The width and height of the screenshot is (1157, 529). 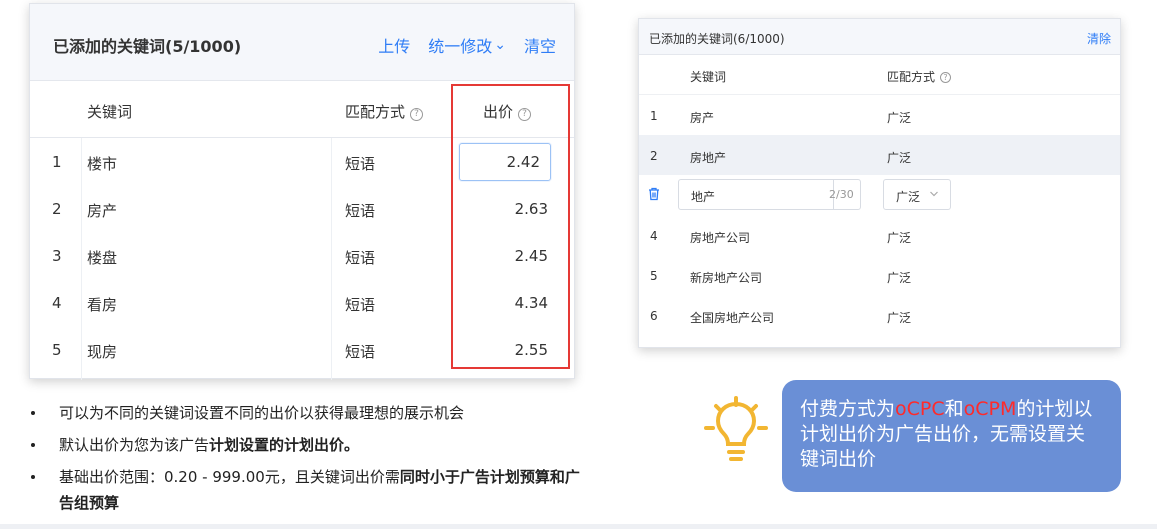 What do you see at coordinates (879, 195) in the screenshot?
I see `table-row-editing: 地产 2/30 广泛` at bounding box center [879, 195].